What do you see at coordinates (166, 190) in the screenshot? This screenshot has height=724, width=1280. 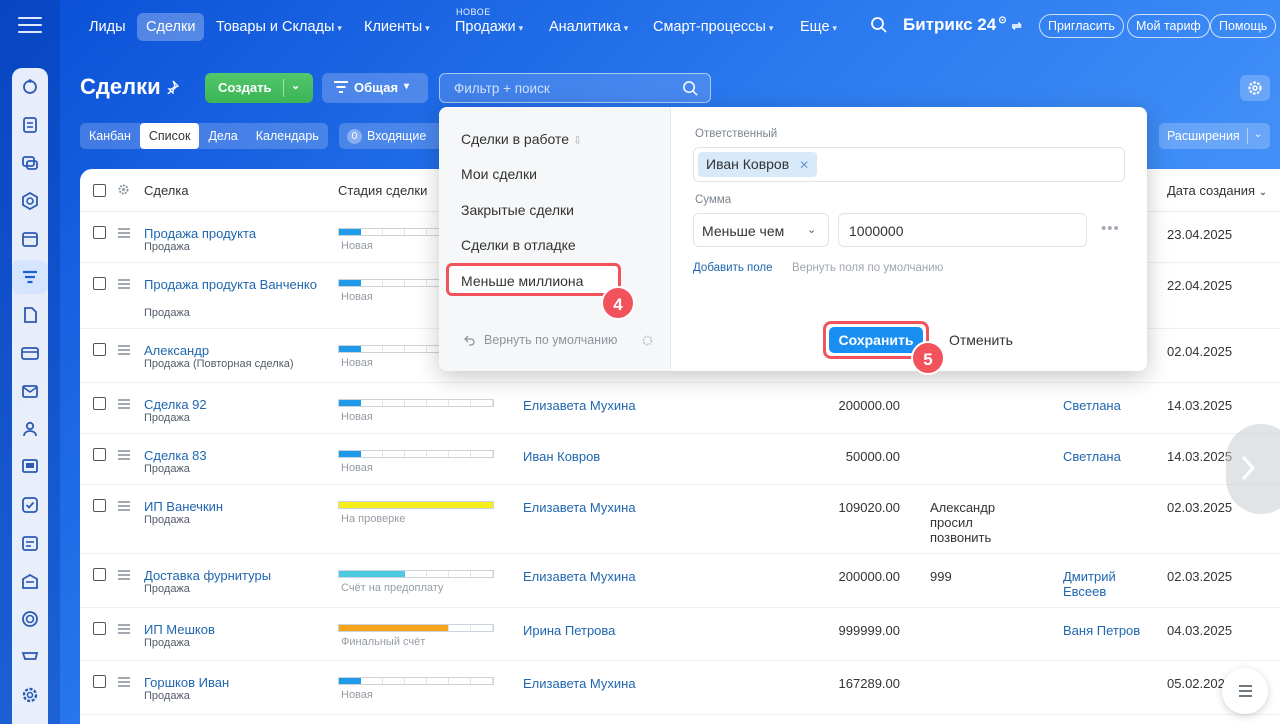 I see `header-deal: Сделка` at bounding box center [166, 190].